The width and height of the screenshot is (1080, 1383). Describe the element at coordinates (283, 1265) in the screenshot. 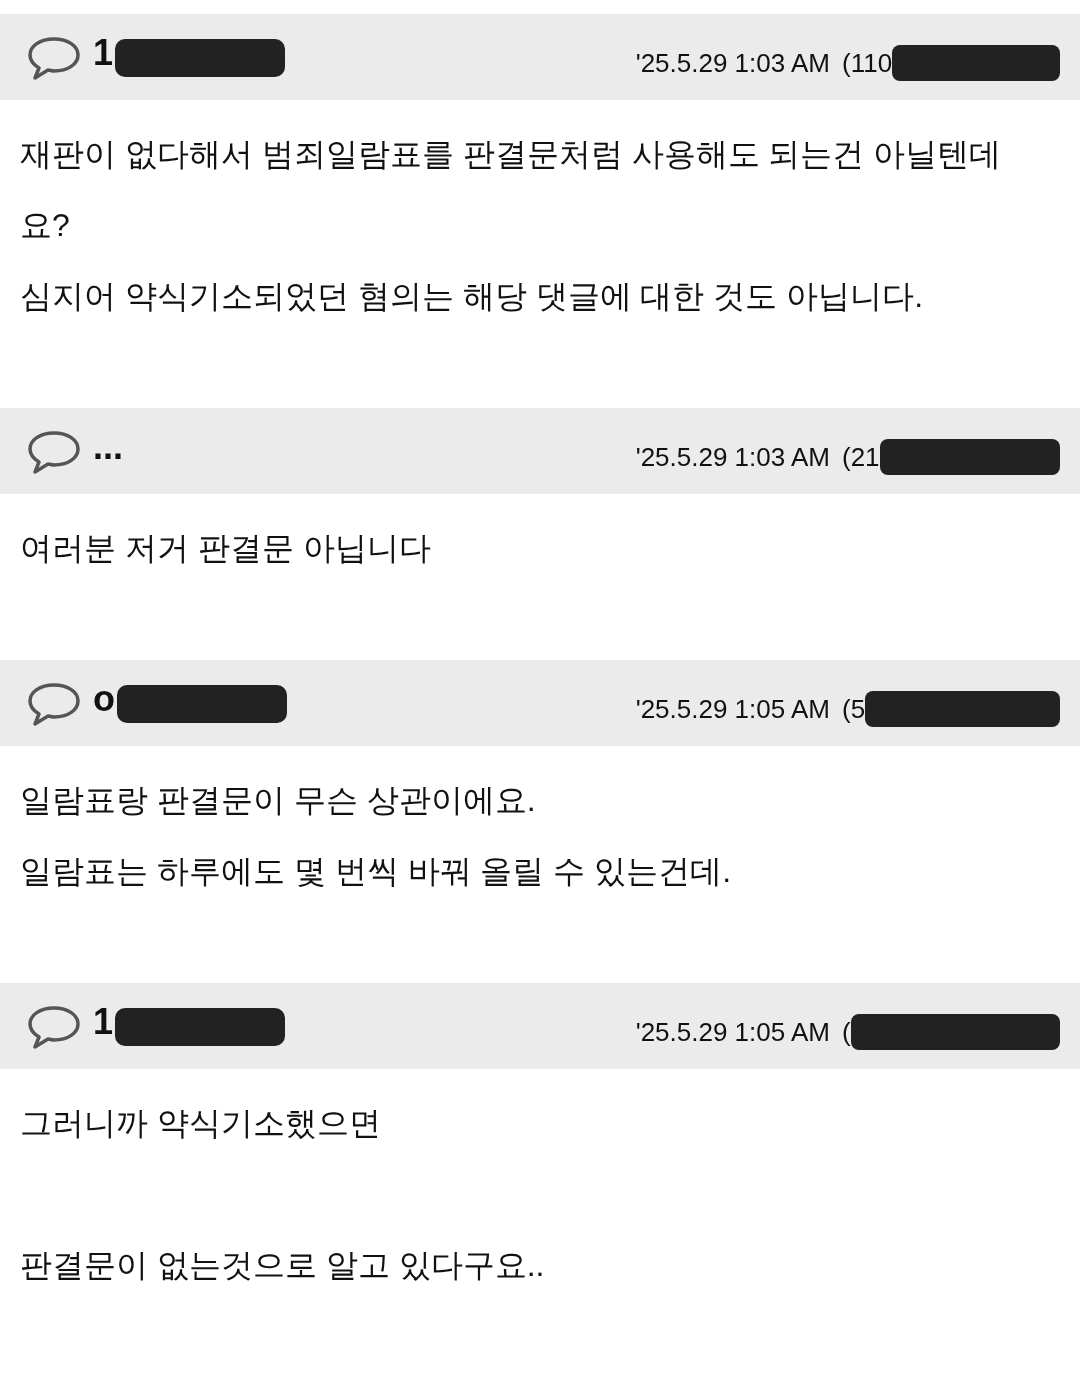

I see `comment-text: 판결문이 없는것으로 알고 있다구요..` at that location.